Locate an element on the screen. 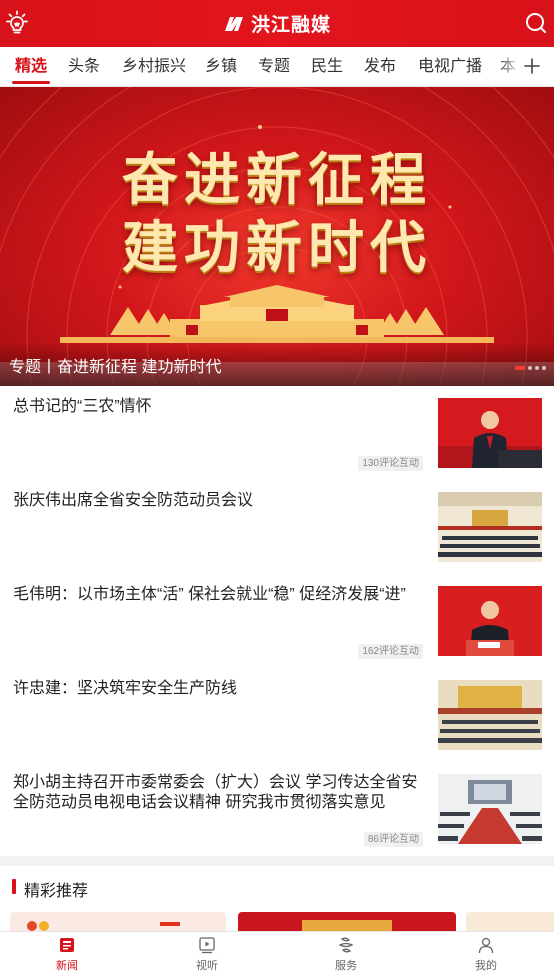 The width and height of the screenshot is (554, 975). logo-text: 洪江融媒 is located at coordinates (290, 25).